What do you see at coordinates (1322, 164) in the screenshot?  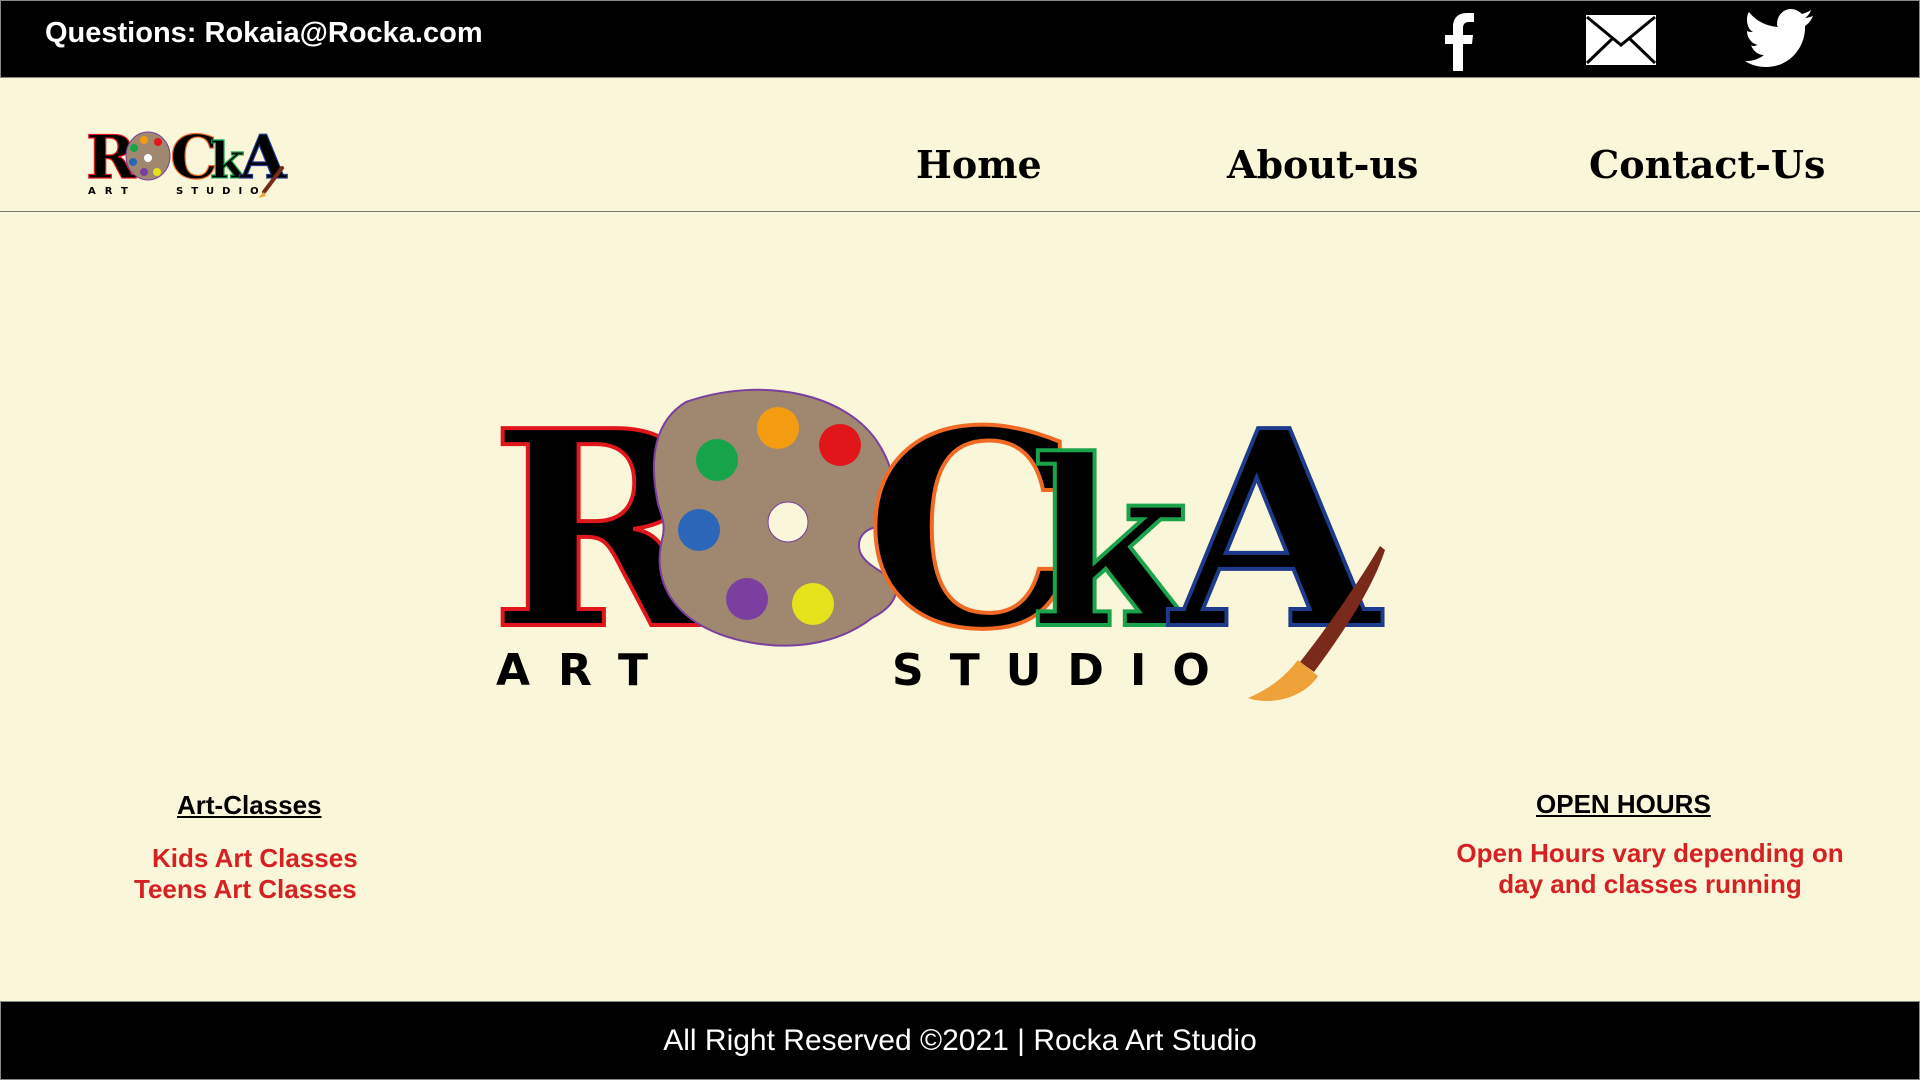 I see `nav-about-us: About-us` at bounding box center [1322, 164].